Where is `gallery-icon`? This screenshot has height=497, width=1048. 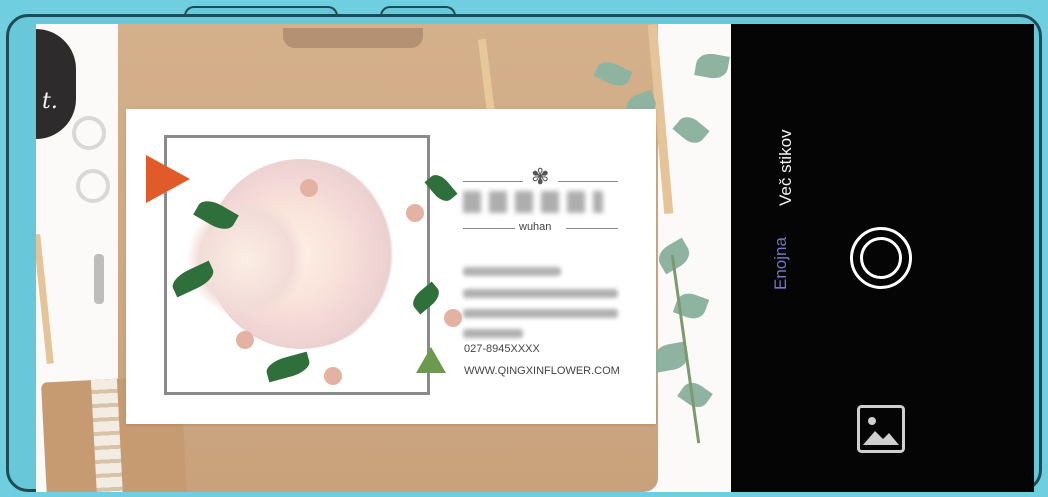
gallery-icon is located at coordinates (881, 429).